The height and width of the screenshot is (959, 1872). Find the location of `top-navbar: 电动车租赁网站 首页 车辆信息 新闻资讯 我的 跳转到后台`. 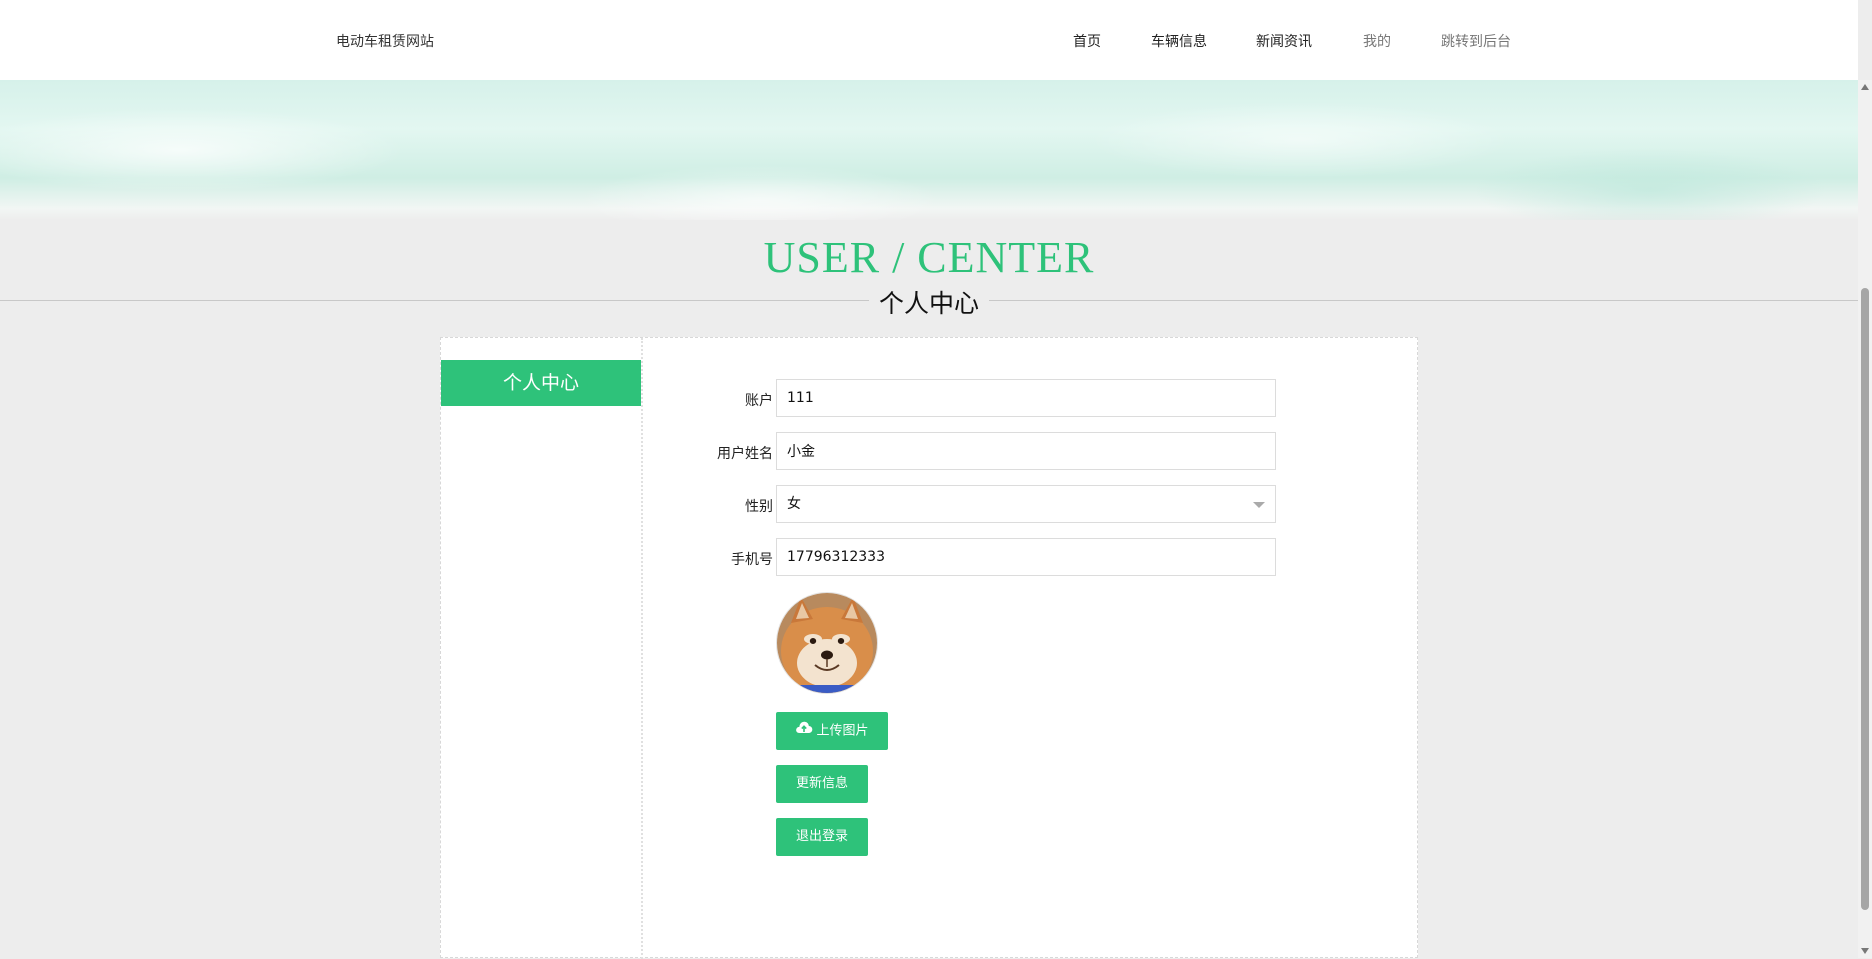

top-navbar: 电动车租赁网站 首页 车辆信息 新闻资讯 我的 跳转到后台 is located at coordinates (929, 40).